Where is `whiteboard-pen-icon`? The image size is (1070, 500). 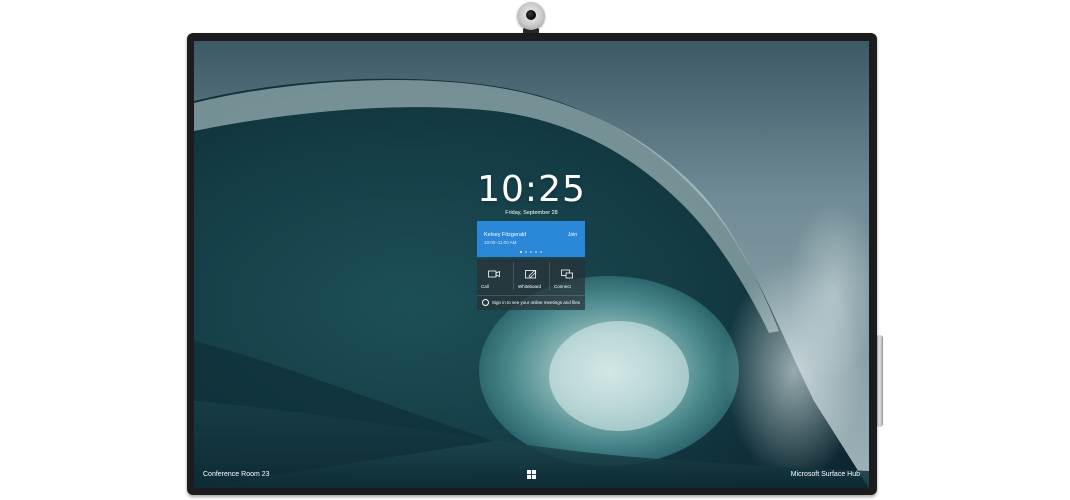 whiteboard-pen-icon is located at coordinates (531, 274).